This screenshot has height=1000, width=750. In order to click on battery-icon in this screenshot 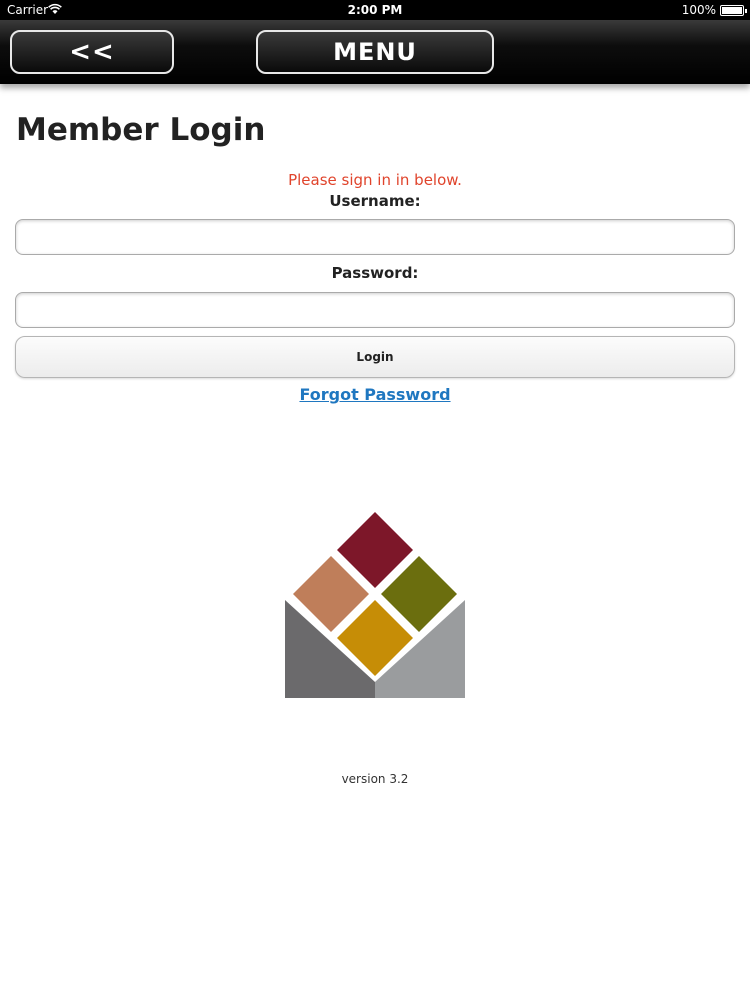, I will do `click(733, 10)`.